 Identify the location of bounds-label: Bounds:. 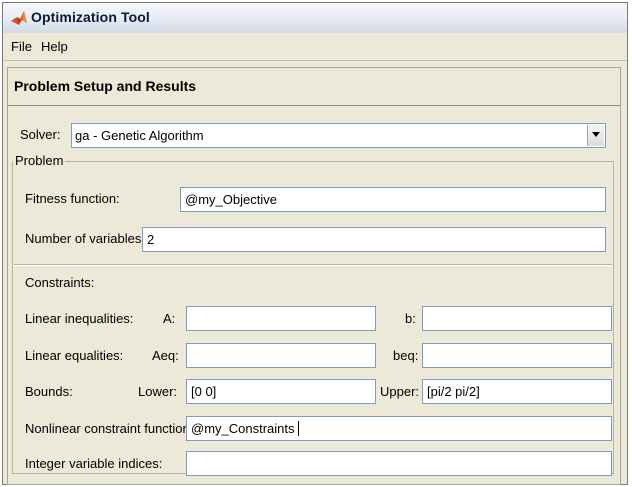
(49, 391).